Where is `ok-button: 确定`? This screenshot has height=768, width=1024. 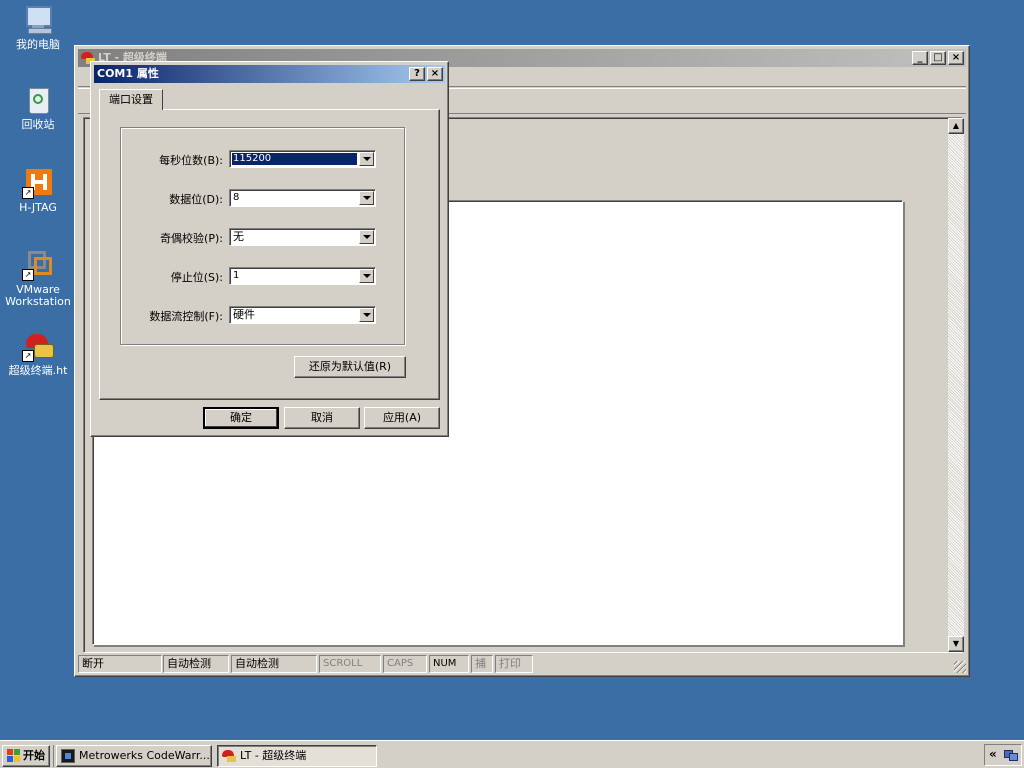
ok-button: 确定 is located at coordinates (241, 418).